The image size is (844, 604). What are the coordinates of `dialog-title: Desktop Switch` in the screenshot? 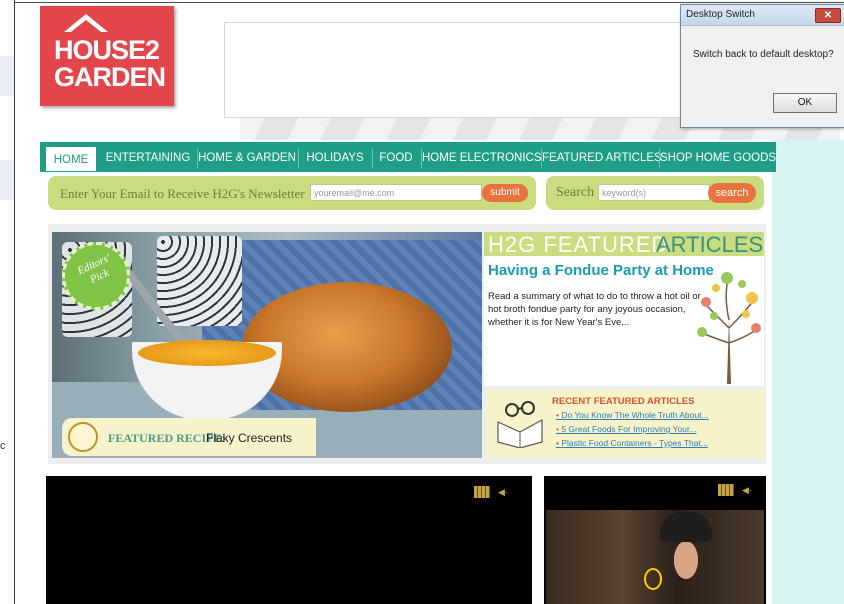 It's located at (720, 14).